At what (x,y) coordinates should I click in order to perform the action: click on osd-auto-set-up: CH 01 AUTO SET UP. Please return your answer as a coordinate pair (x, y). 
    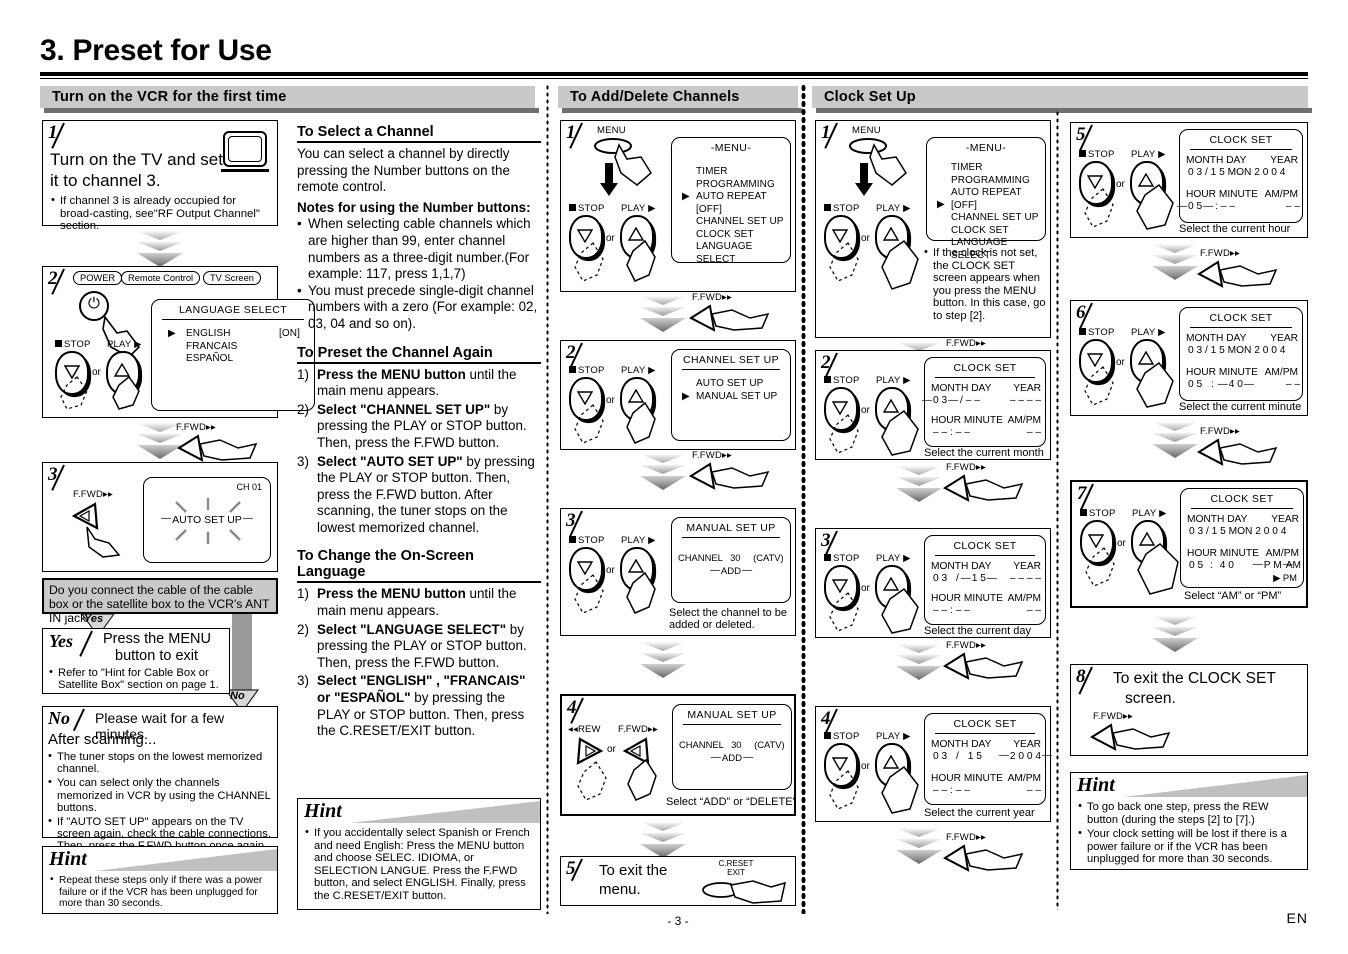
    Looking at the image, I should click on (207, 520).